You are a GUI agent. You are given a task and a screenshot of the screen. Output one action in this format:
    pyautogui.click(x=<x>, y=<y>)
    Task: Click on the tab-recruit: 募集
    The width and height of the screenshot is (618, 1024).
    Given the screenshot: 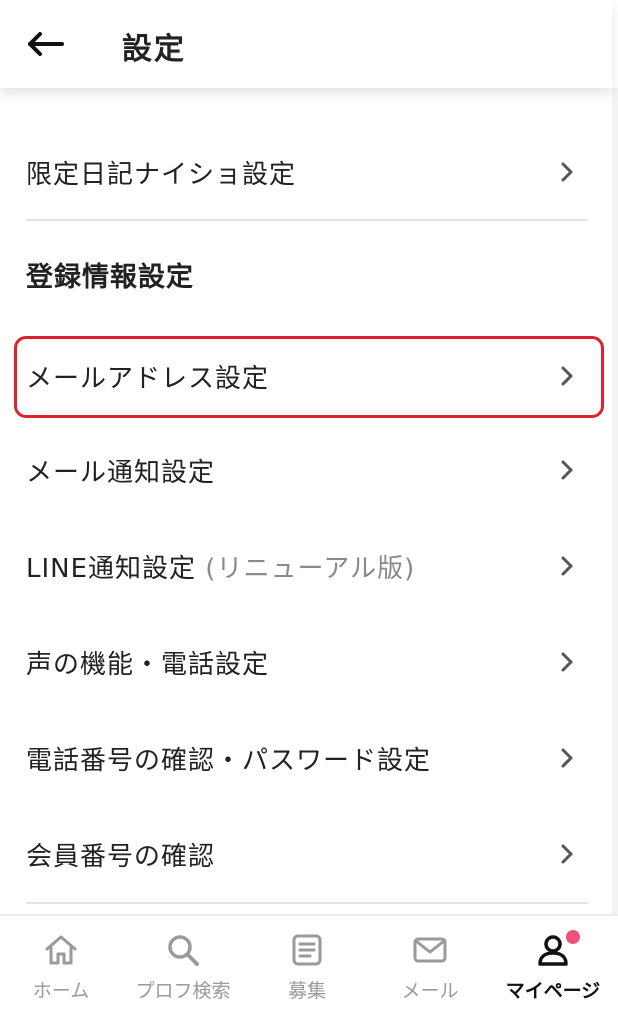 What is the action you would take?
    pyautogui.click(x=307, y=970)
    